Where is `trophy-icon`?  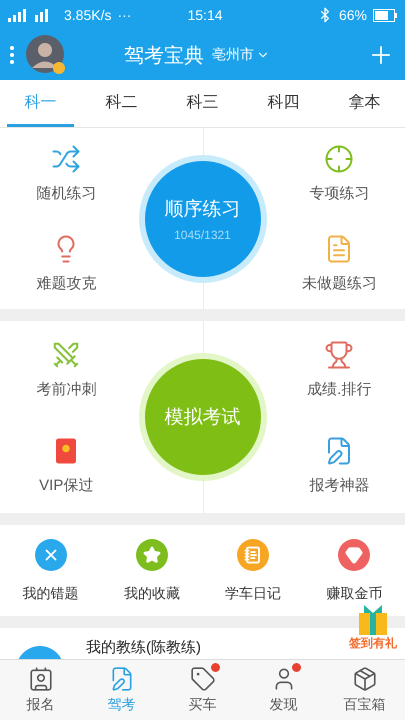 trophy-icon is located at coordinates (339, 355).